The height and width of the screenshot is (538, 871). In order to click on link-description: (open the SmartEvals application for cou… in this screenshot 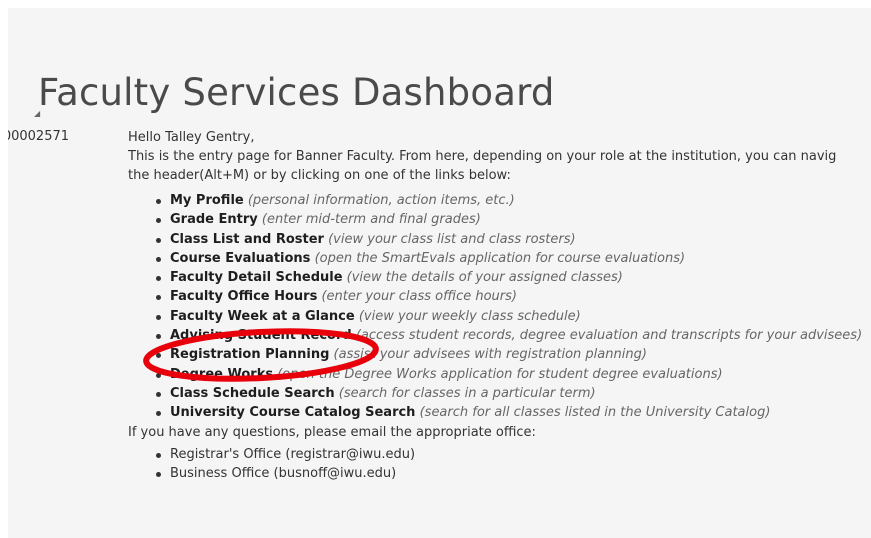, I will do `click(500, 258)`.